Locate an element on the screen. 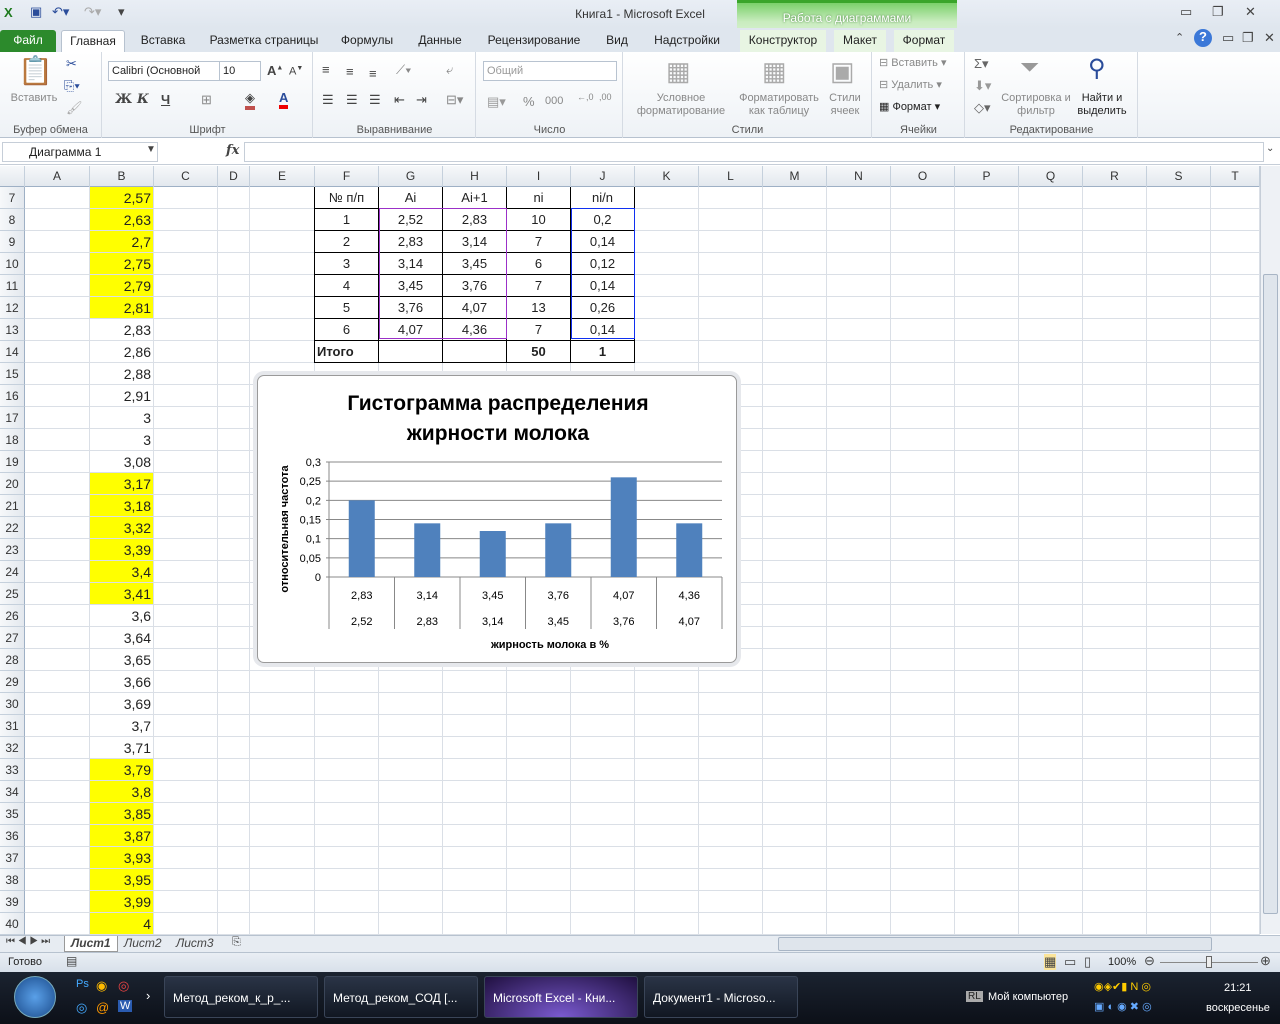 This screenshot has height=1024, width=1280. table-cell: 3,76 is located at coordinates (411, 308).